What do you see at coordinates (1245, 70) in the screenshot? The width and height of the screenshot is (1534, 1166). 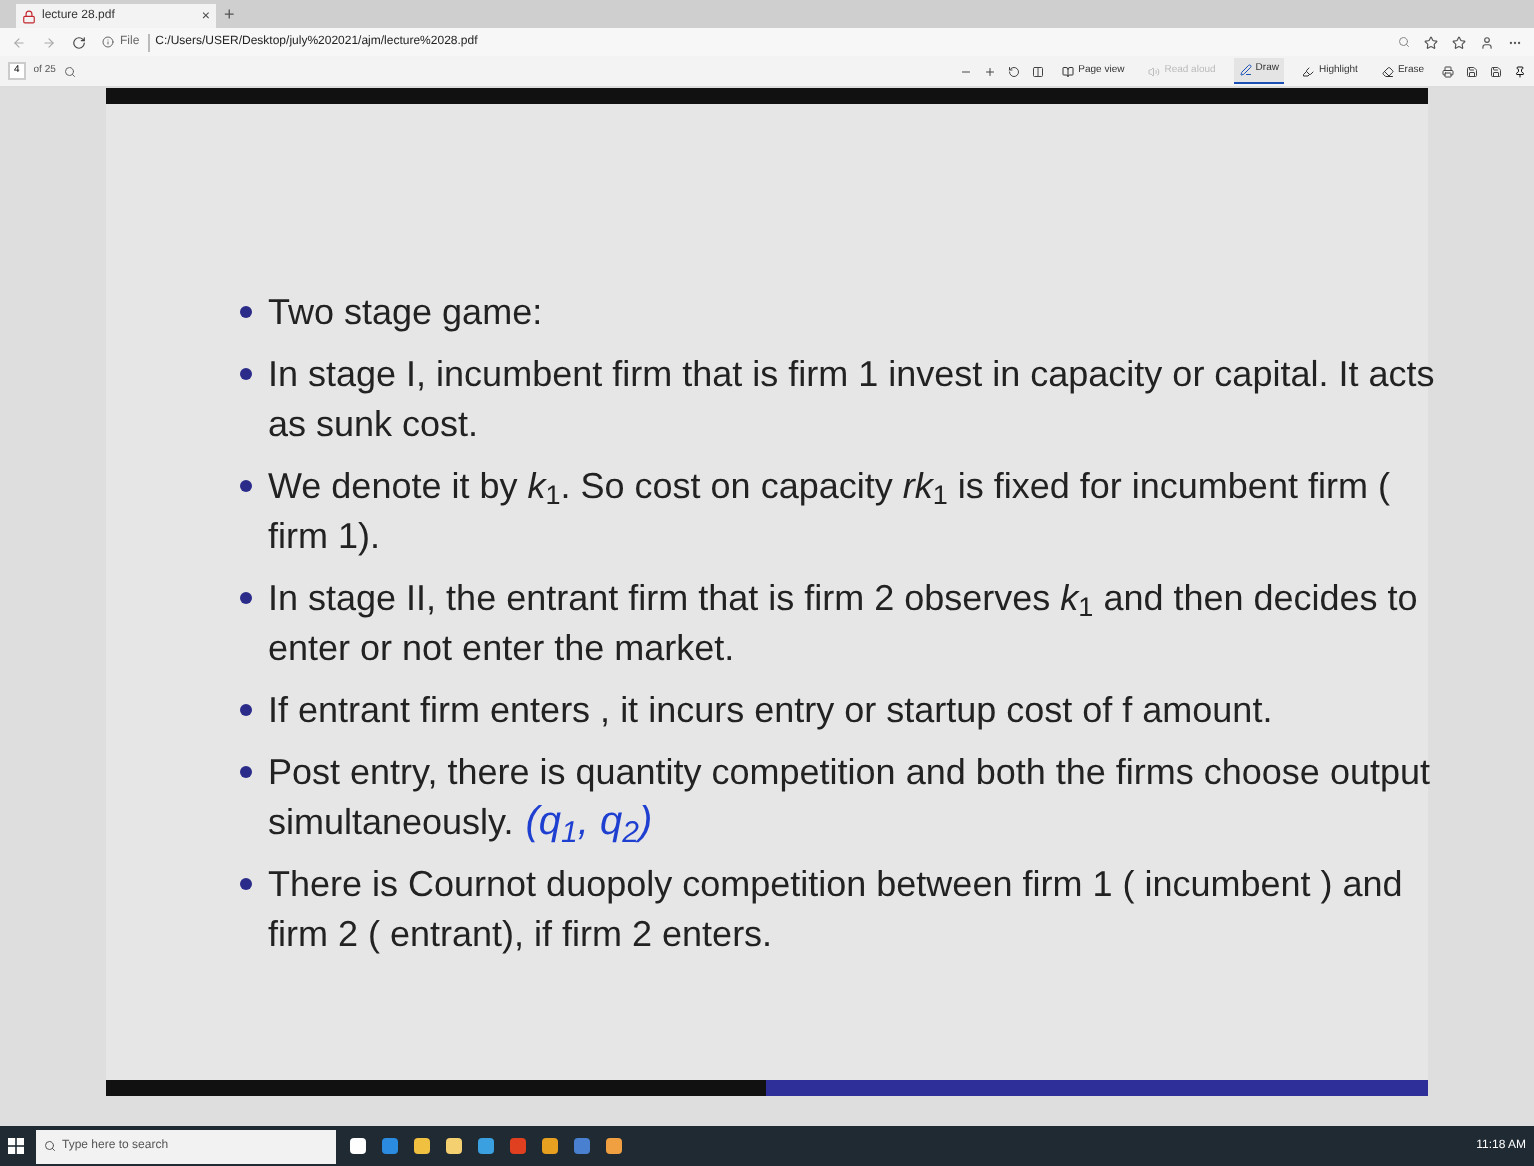 I see `pen-icon` at bounding box center [1245, 70].